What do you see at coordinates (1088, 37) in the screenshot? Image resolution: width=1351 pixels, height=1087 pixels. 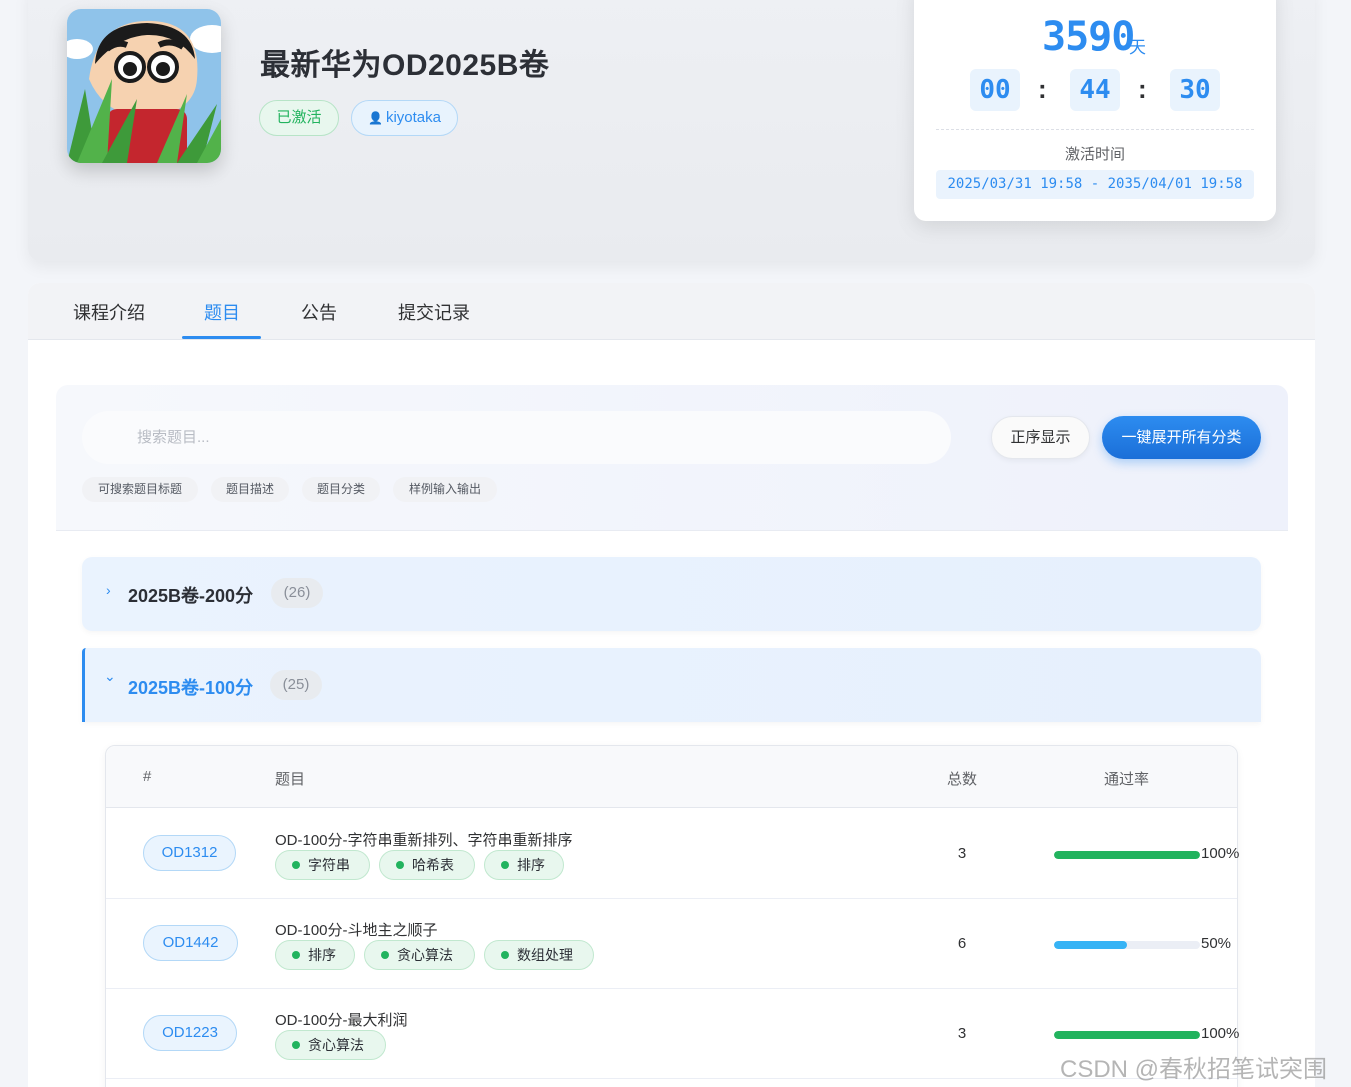 I see `countdown-days: 3590` at bounding box center [1088, 37].